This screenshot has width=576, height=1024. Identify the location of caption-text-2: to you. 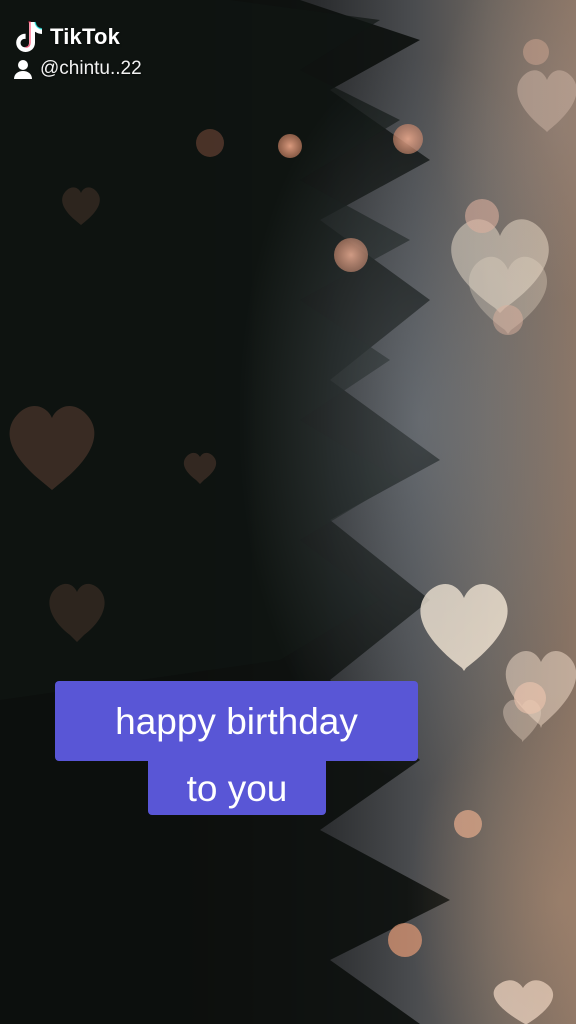
(237, 788).